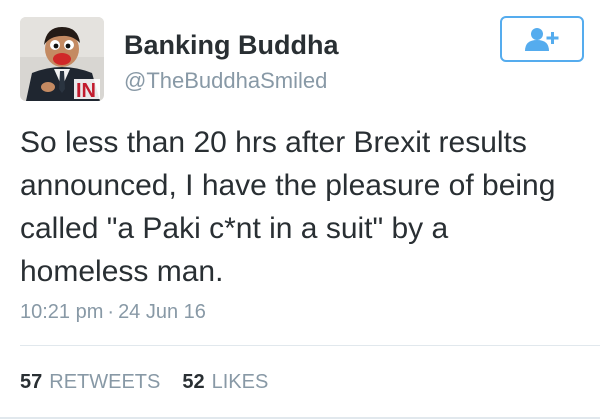  Describe the element at coordinates (231, 45) in the screenshot. I see `display-name: Banking Buddha` at that location.